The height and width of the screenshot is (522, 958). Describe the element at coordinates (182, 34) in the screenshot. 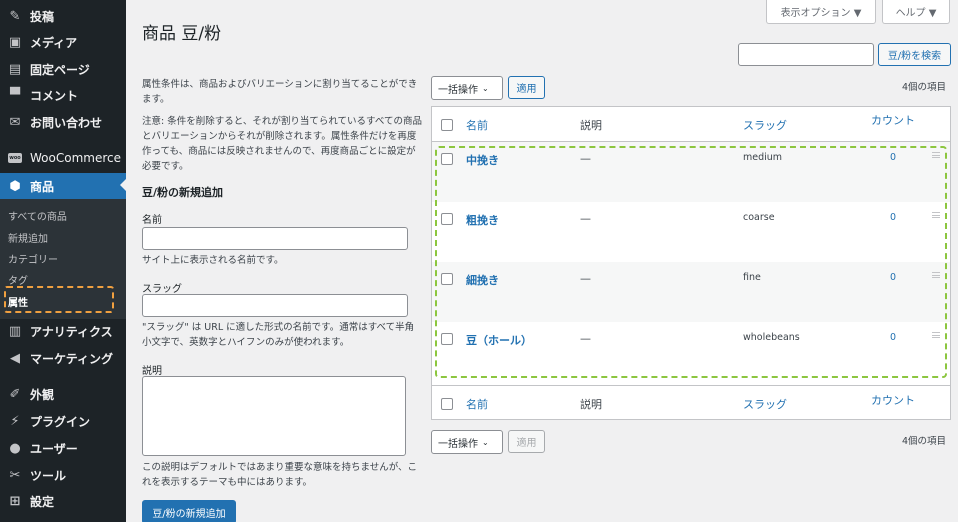

I see `page-title: 商品 豆/粉` at that location.